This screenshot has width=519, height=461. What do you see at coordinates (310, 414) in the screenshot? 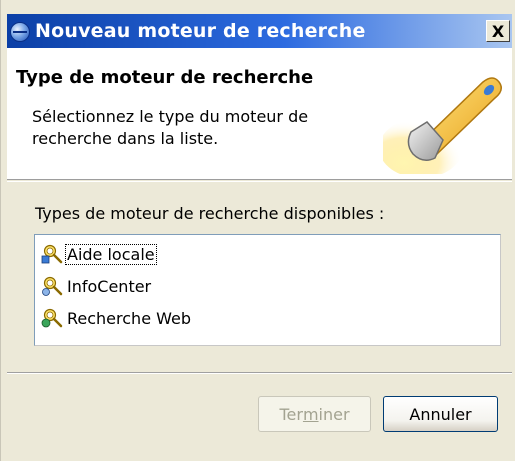
I see `finish-label-mnemonic: m` at bounding box center [310, 414].